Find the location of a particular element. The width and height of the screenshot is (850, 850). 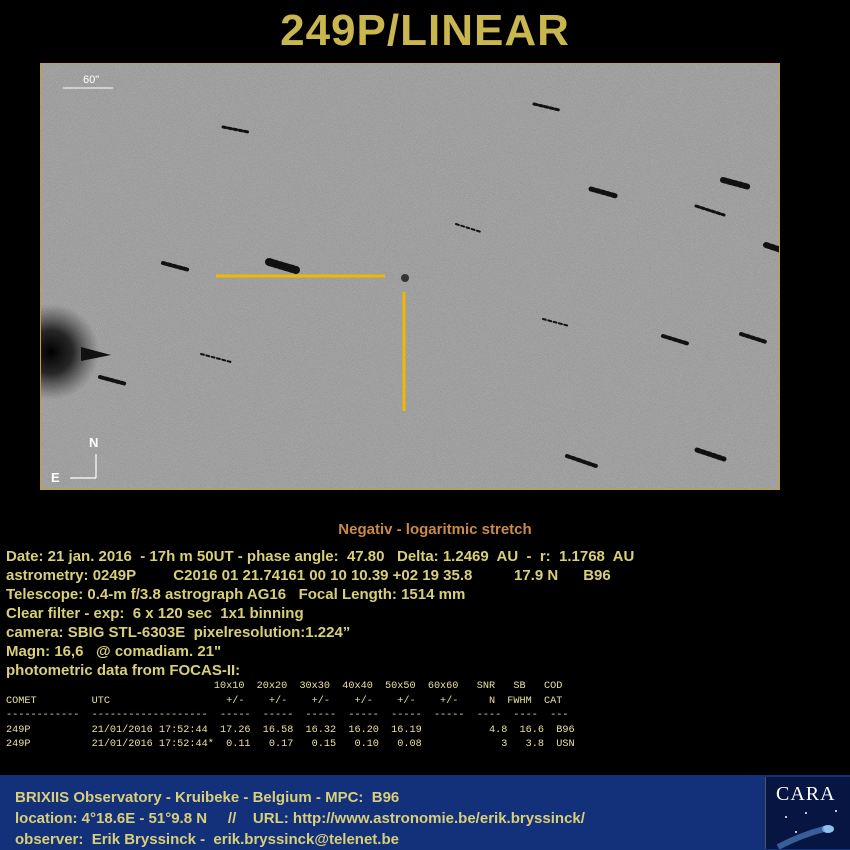

east-label: E is located at coordinates (55, 477).